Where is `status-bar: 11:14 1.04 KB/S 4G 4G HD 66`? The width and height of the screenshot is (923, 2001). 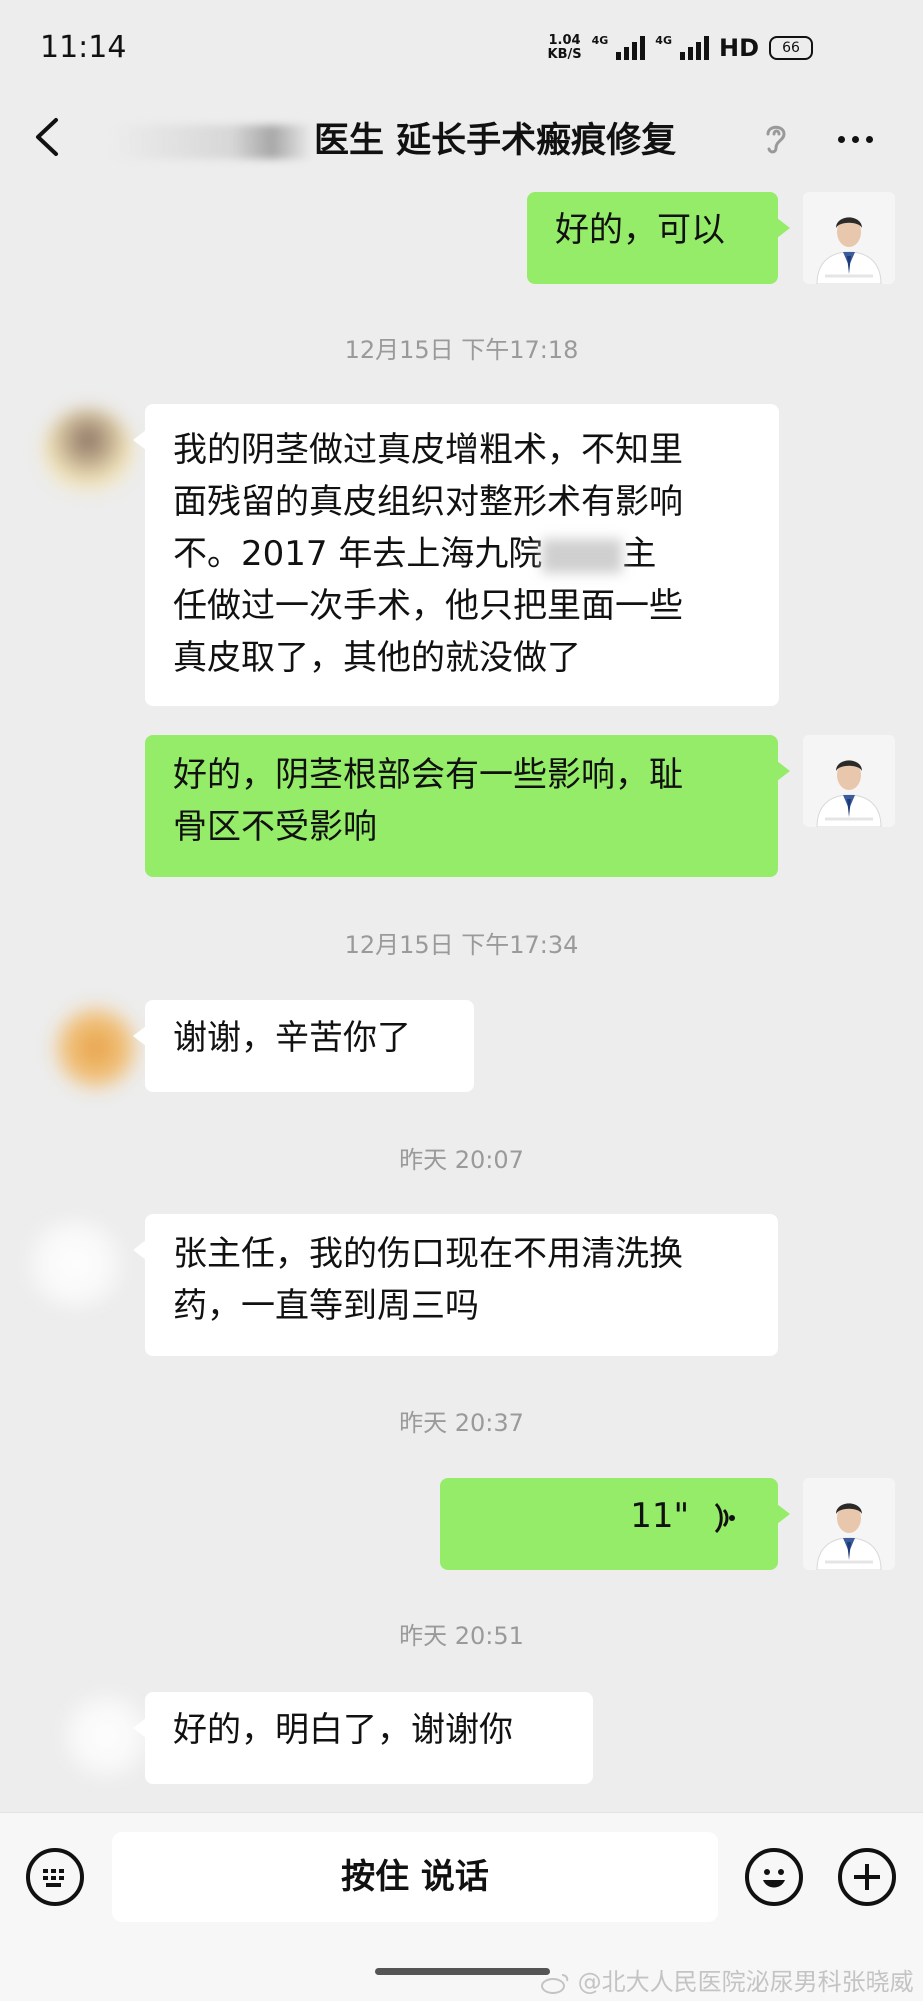
status-bar: 11:14 1.04 KB/S 4G 4G HD 66 is located at coordinates (461, 50).